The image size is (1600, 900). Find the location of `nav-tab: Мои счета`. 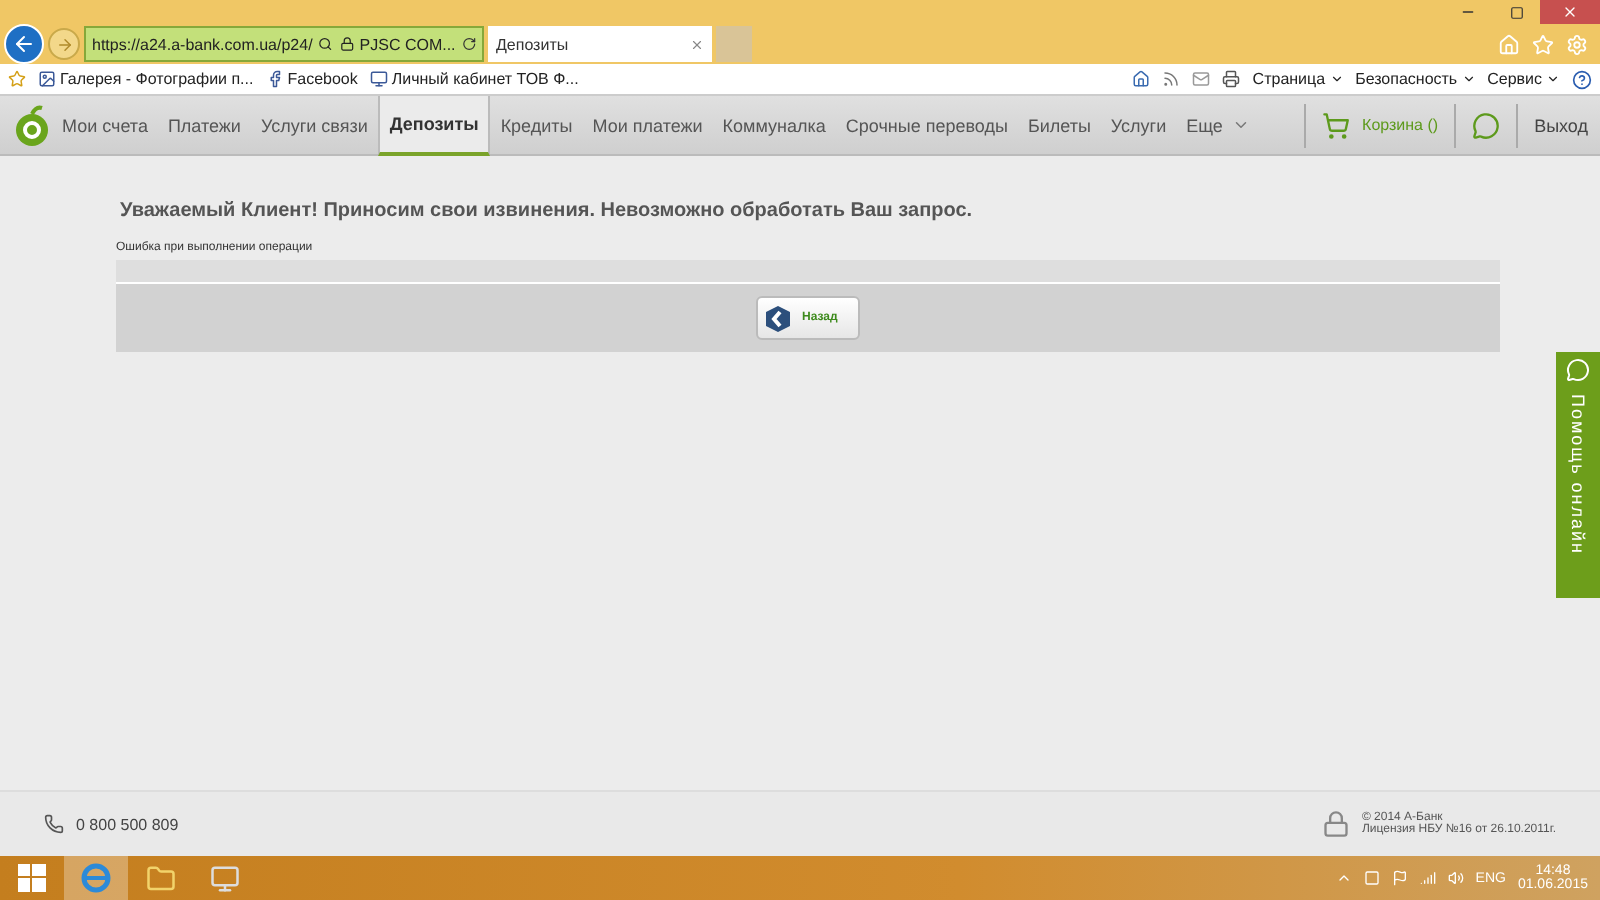

nav-tab: Мои счета is located at coordinates (105, 125).